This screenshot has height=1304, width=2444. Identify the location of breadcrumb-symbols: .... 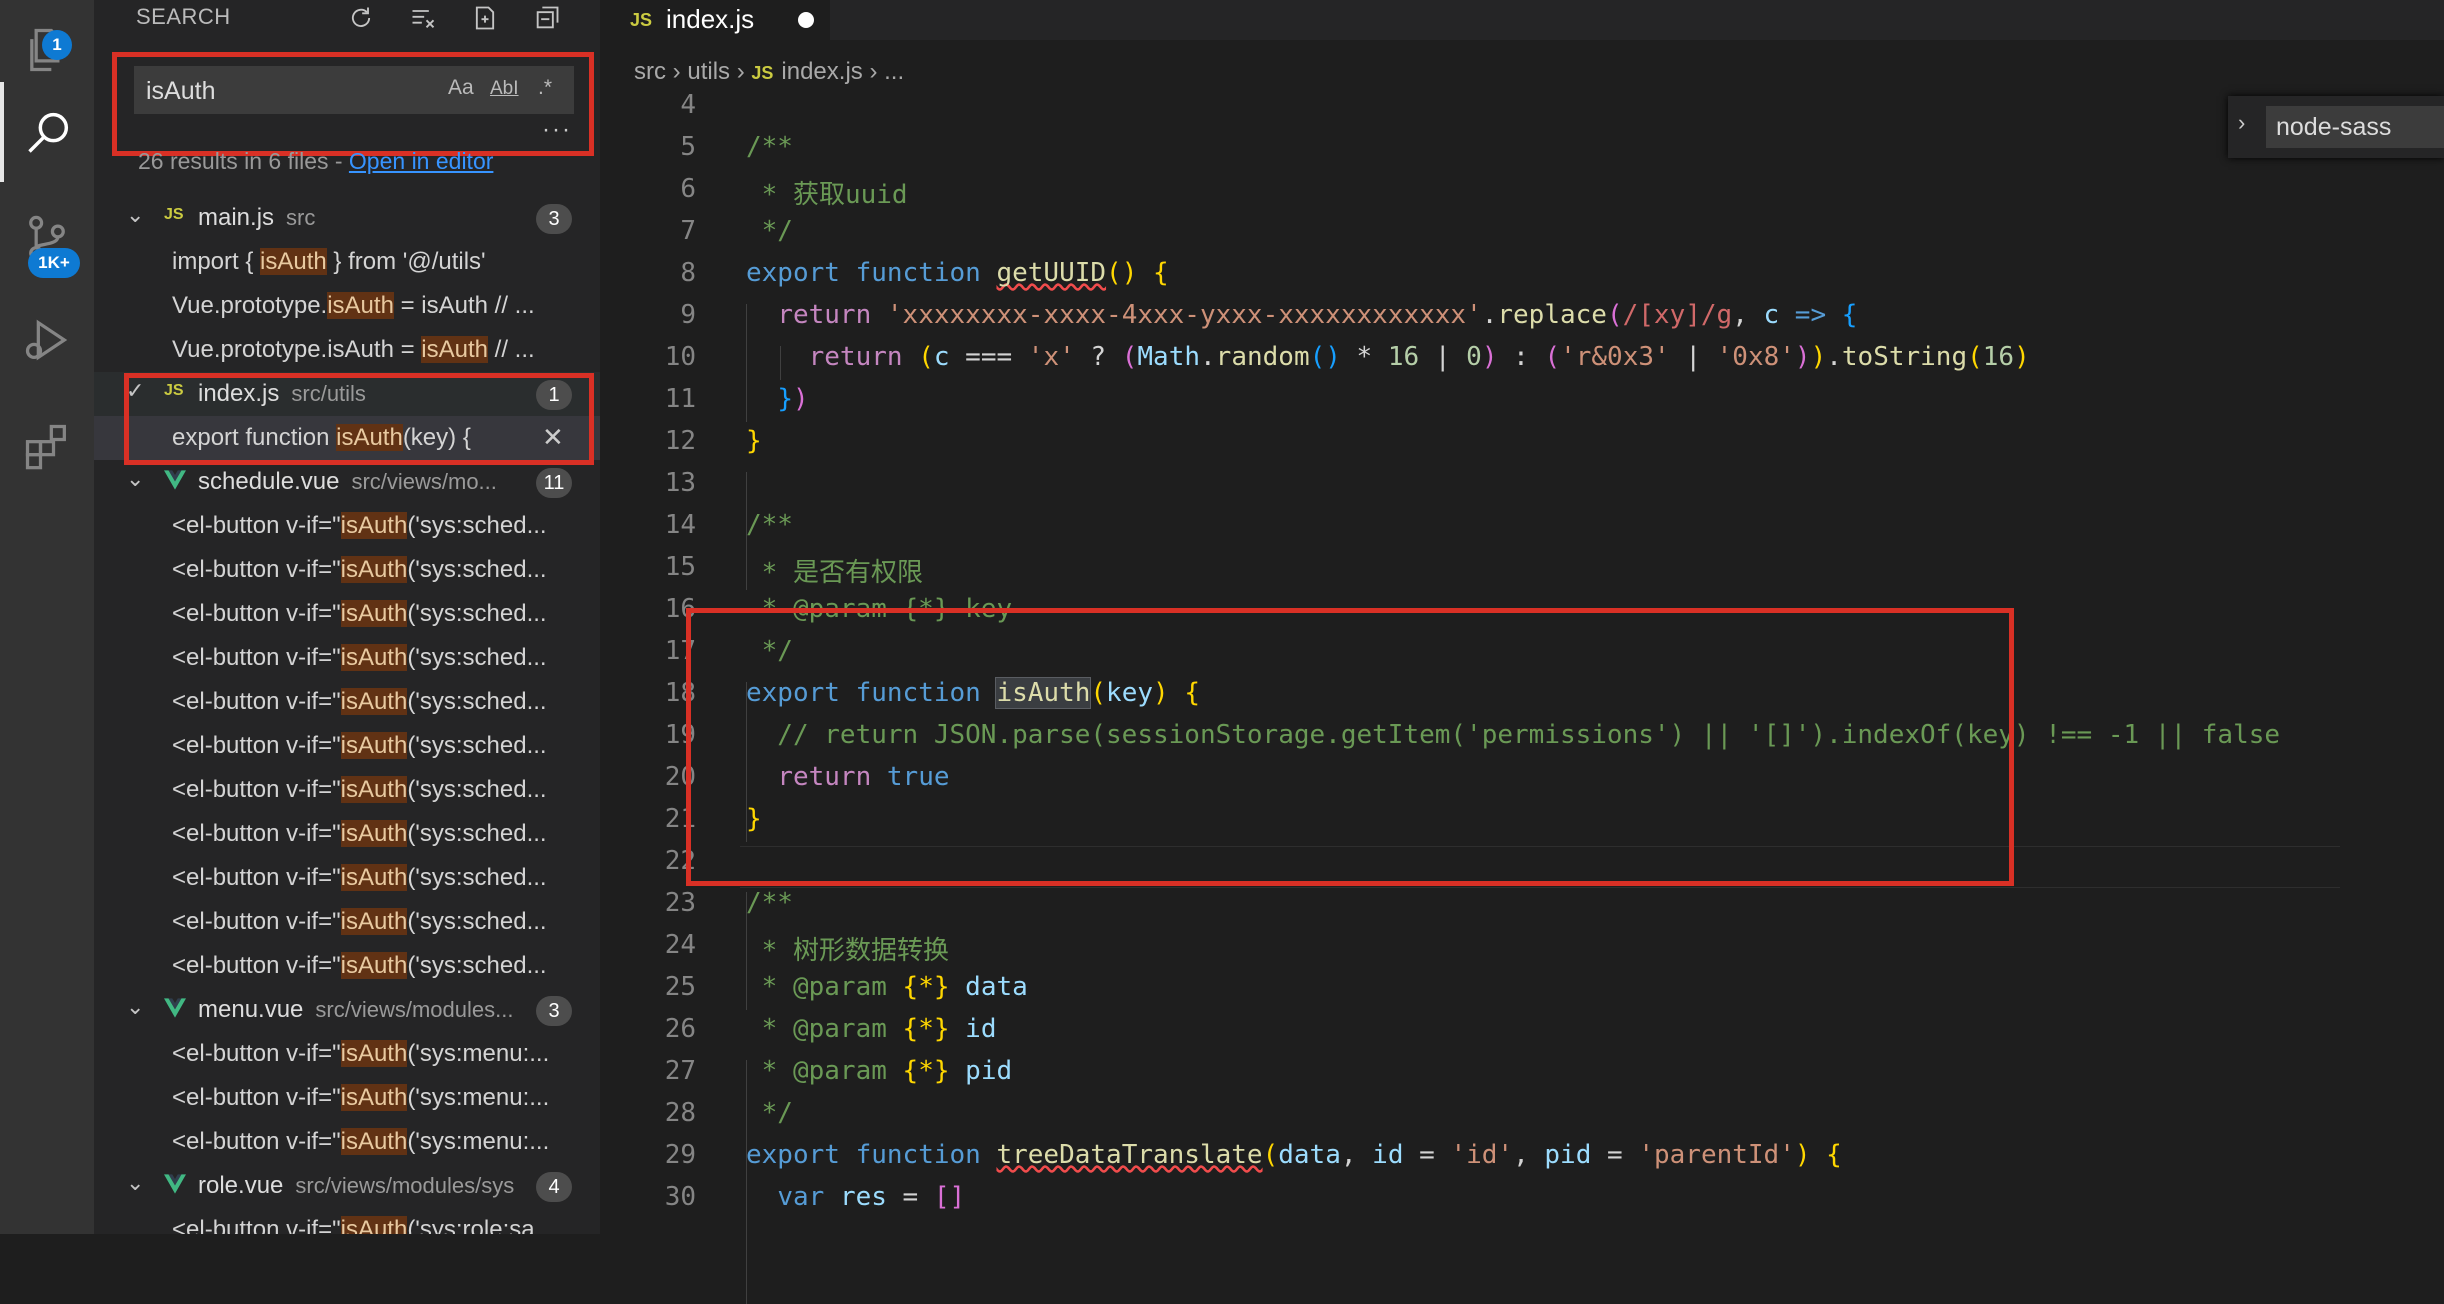
(894, 71).